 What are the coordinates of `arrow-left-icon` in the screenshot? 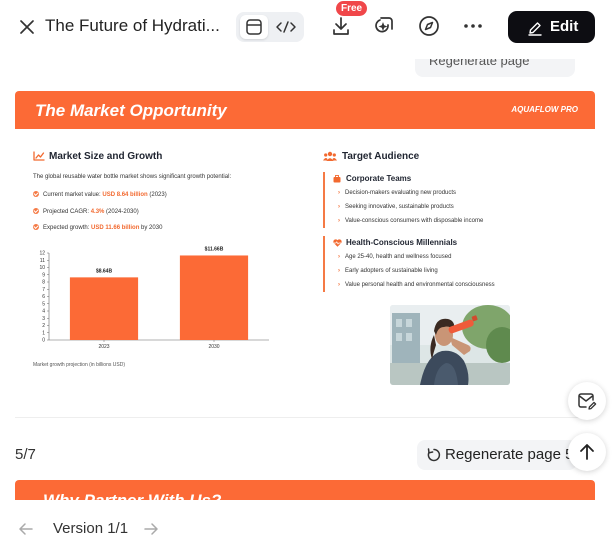 It's located at (26, 529).